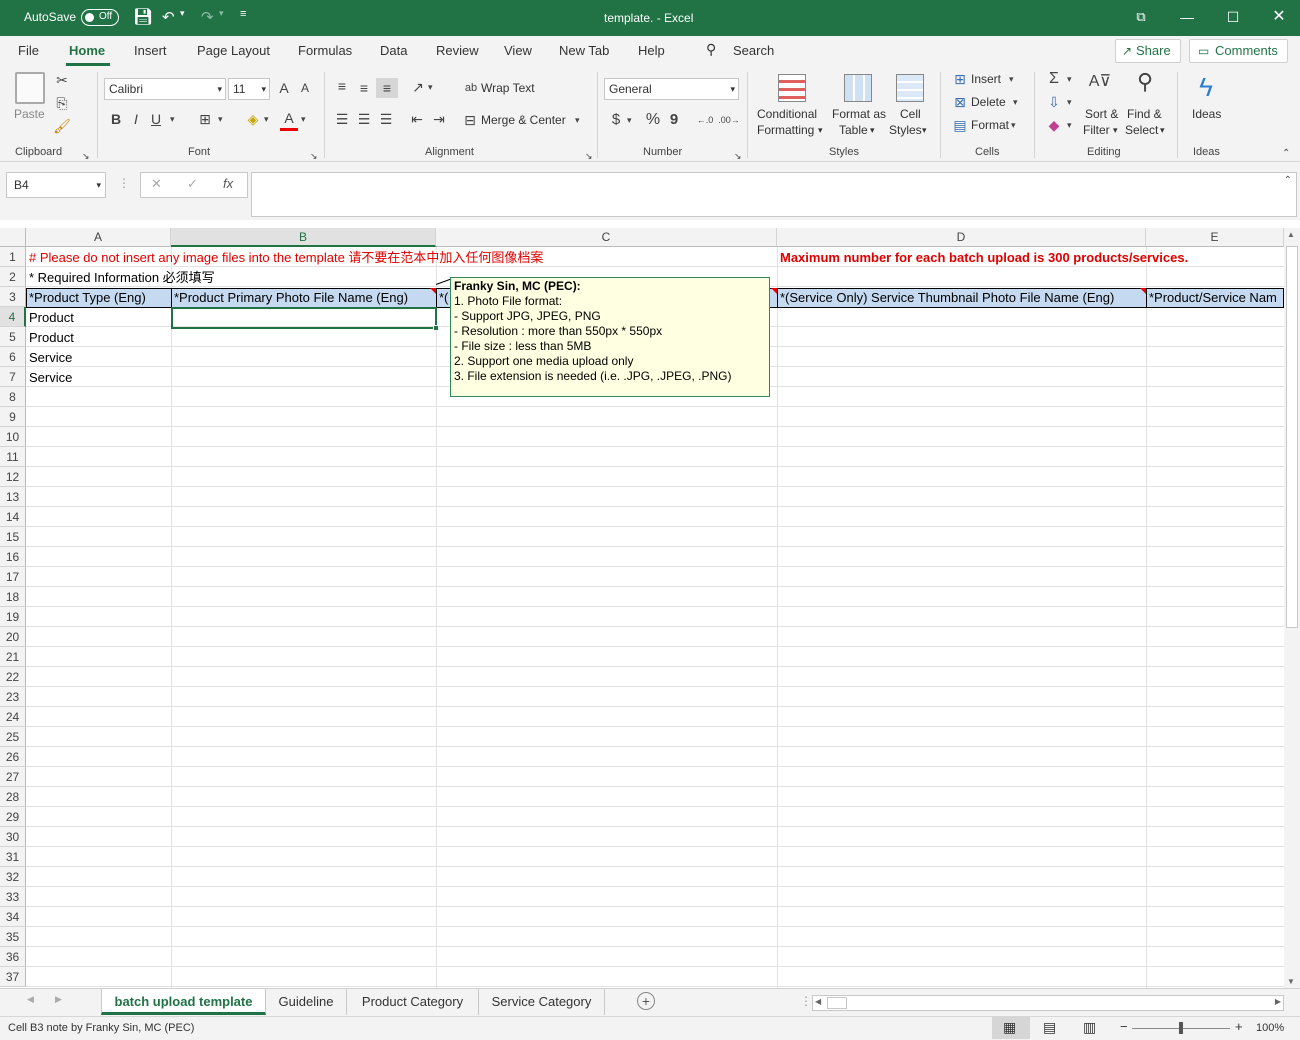 The height and width of the screenshot is (1040, 1300). Describe the element at coordinates (1278, 1001) in the screenshot. I see `scroll-right-icon: ▶` at that location.